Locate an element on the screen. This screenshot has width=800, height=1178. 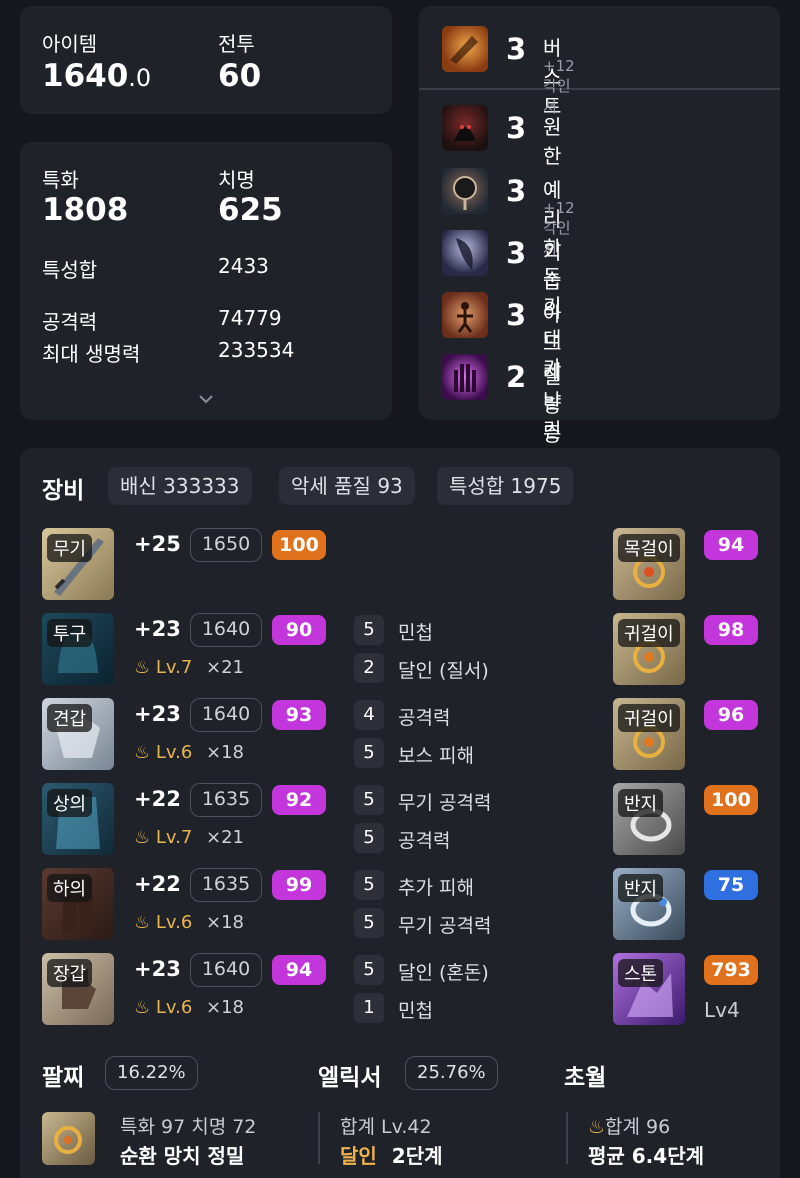
elixir-label: 엘릭서 is located at coordinates (350, 1078).